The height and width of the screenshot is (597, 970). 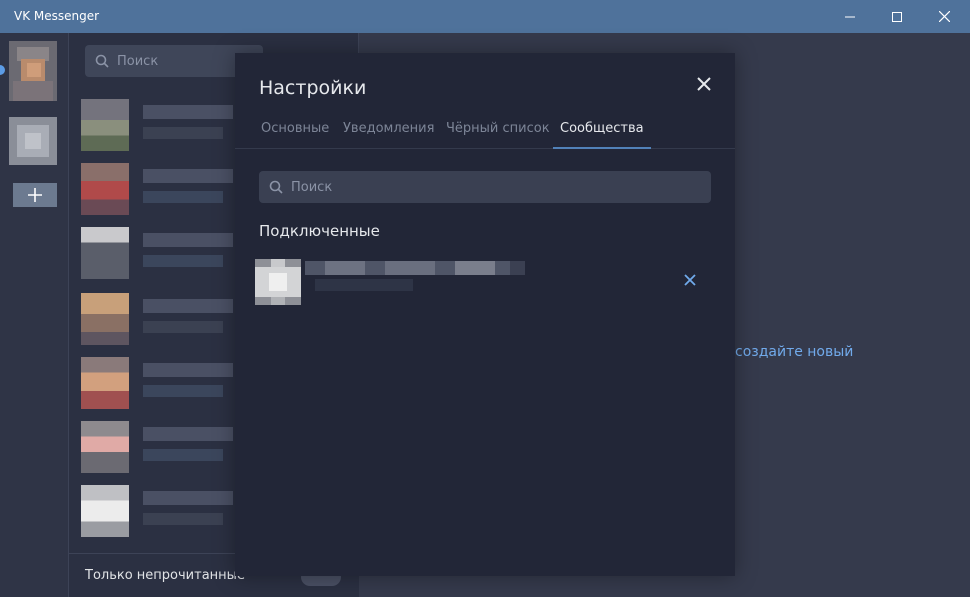 What do you see at coordinates (295, 135) in the screenshot?
I see `tab-general: Основные` at bounding box center [295, 135].